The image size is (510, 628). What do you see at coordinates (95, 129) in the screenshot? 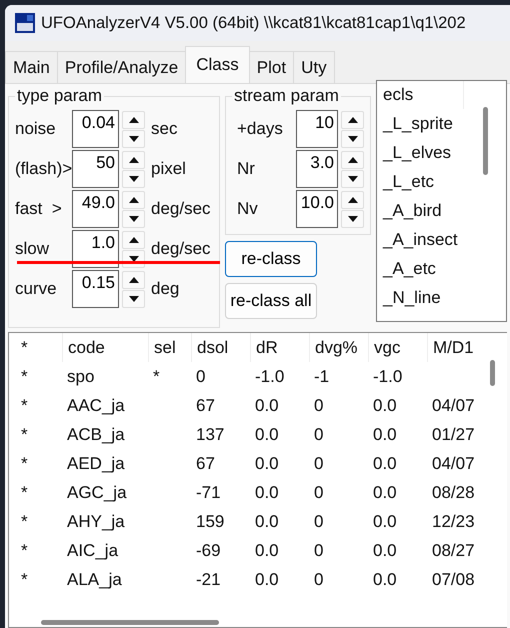
I see `number-field: 0.04` at bounding box center [95, 129].